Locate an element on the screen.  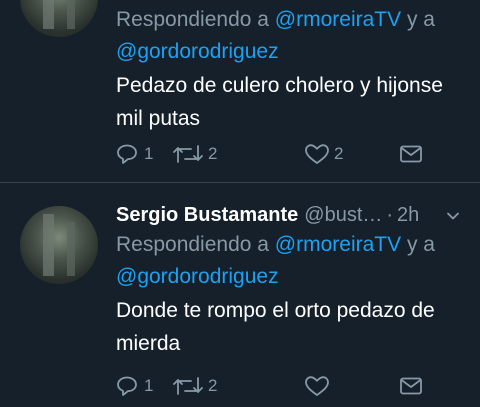
tweet-text: Donde te rompo el orto pedazo de mierda is located at coordinates (275, 327).